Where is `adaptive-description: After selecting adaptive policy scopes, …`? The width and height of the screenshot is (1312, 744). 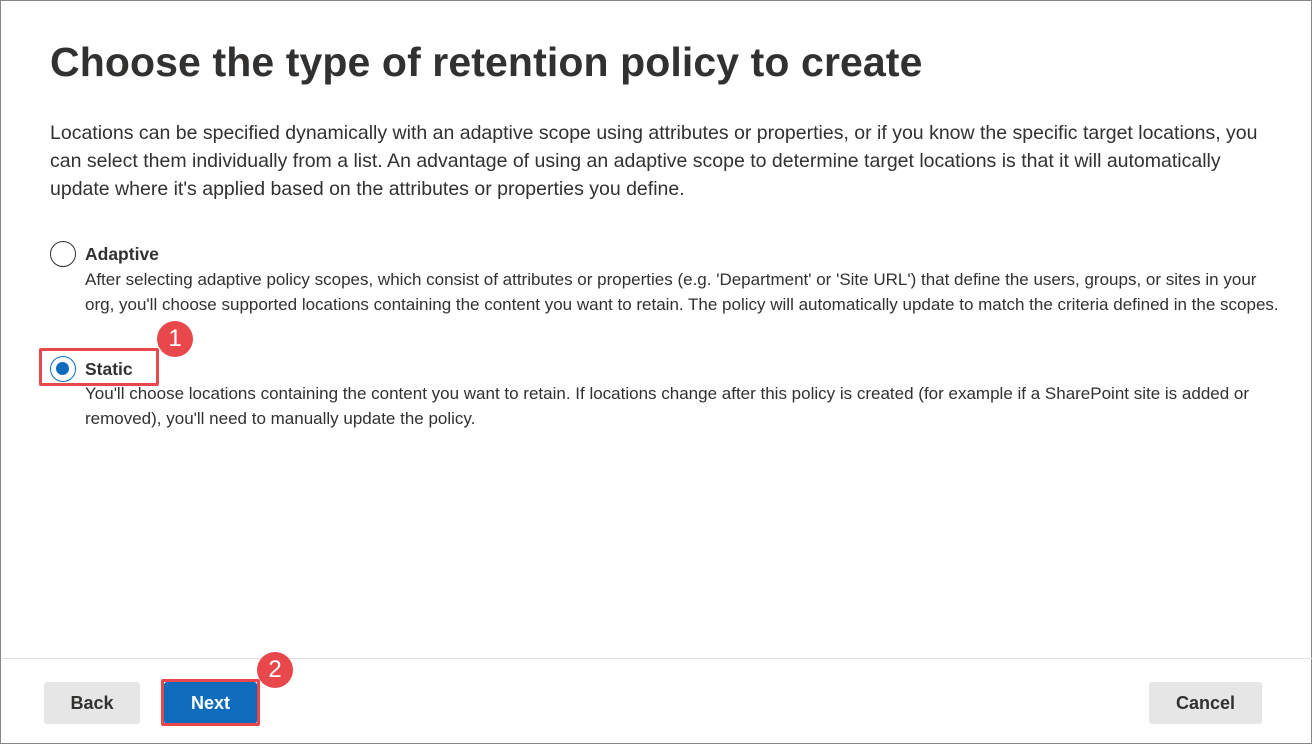 adaptive-description: After selecting adaptive policy scopes, … is located at coordinates (682, 292).